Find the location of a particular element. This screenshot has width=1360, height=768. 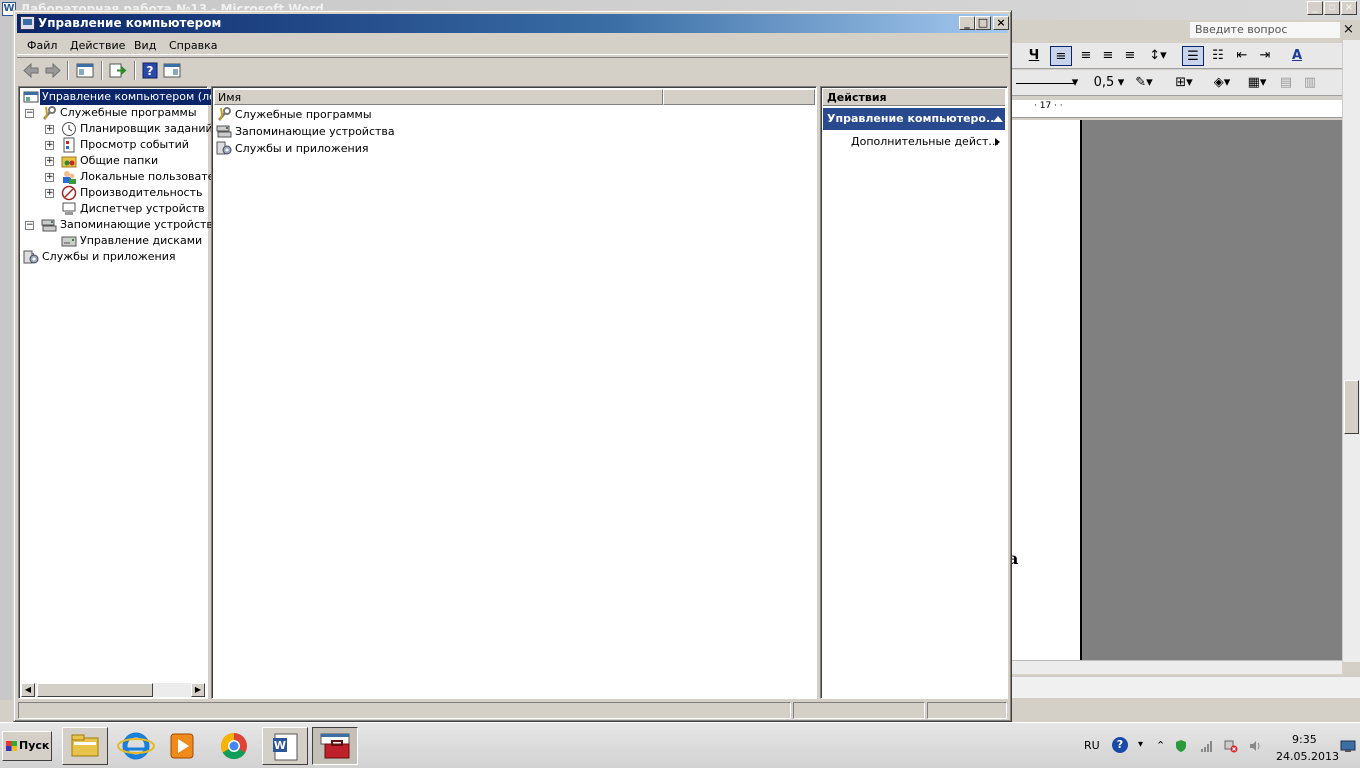

line-style-dropdown-icon: ▾ is located at coordinates (1075, 83).